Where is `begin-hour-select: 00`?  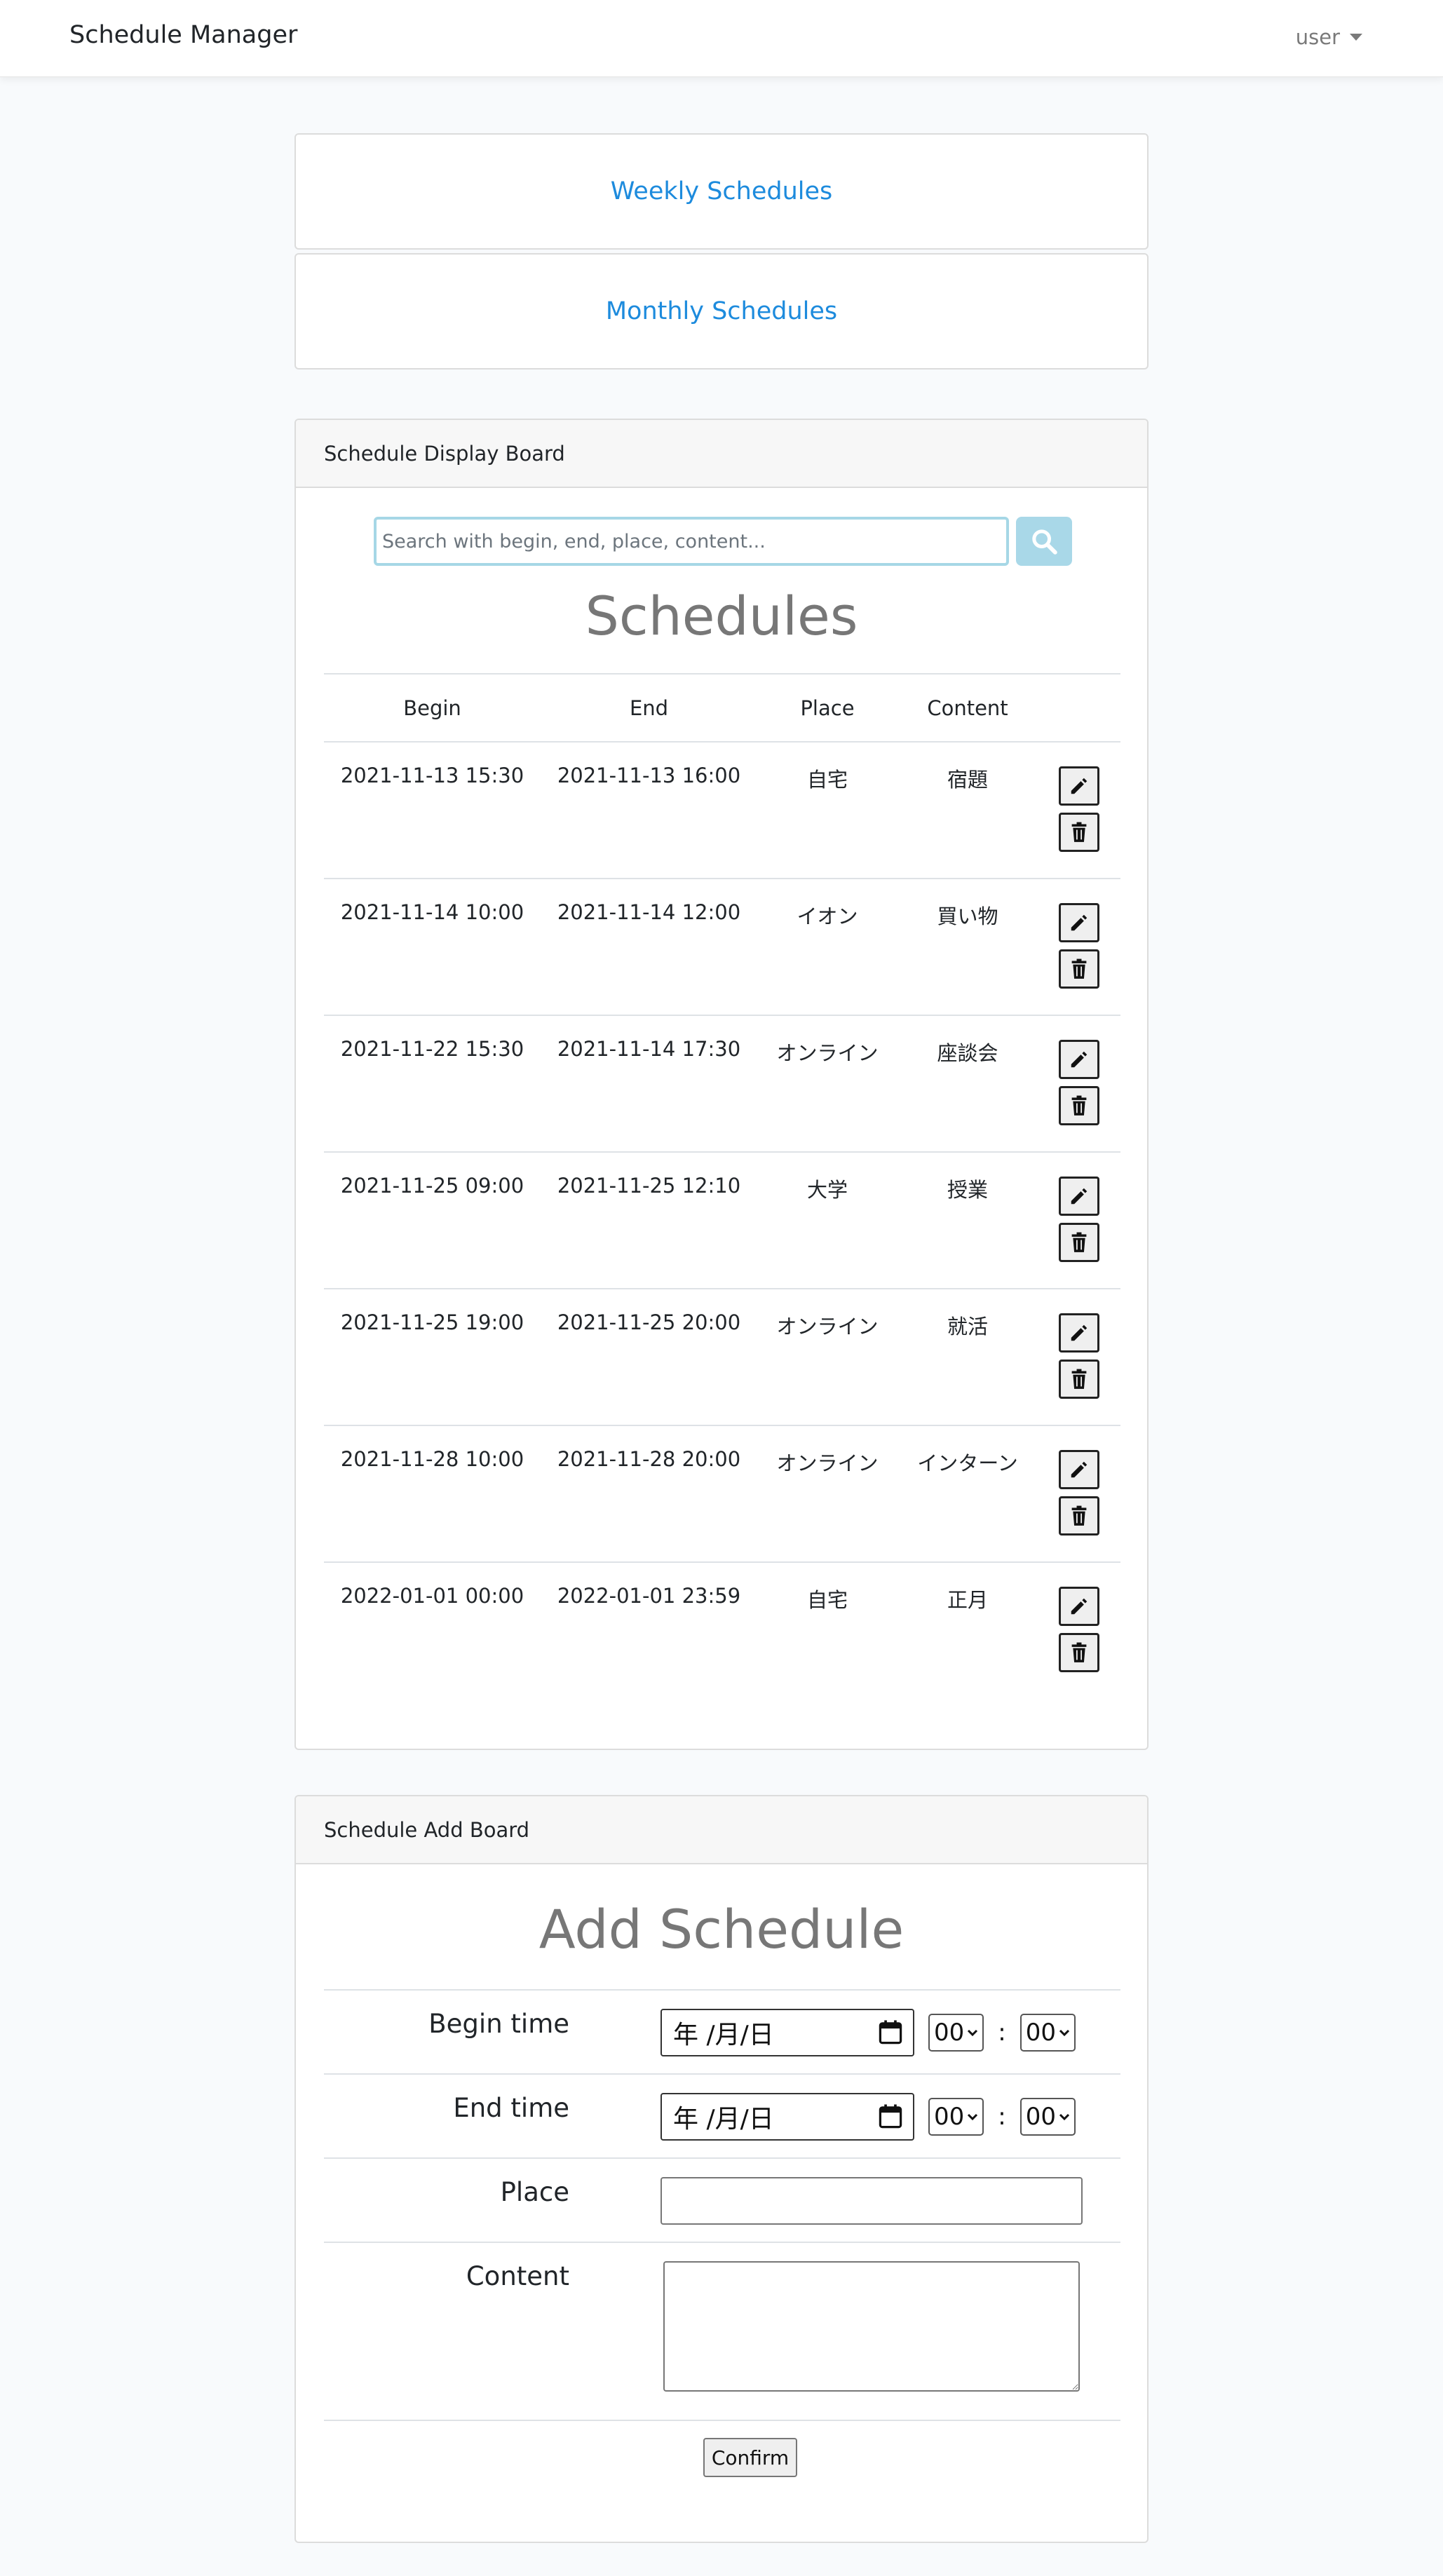
begin-hour-select: 00 is located at coordinates (956, 2033).